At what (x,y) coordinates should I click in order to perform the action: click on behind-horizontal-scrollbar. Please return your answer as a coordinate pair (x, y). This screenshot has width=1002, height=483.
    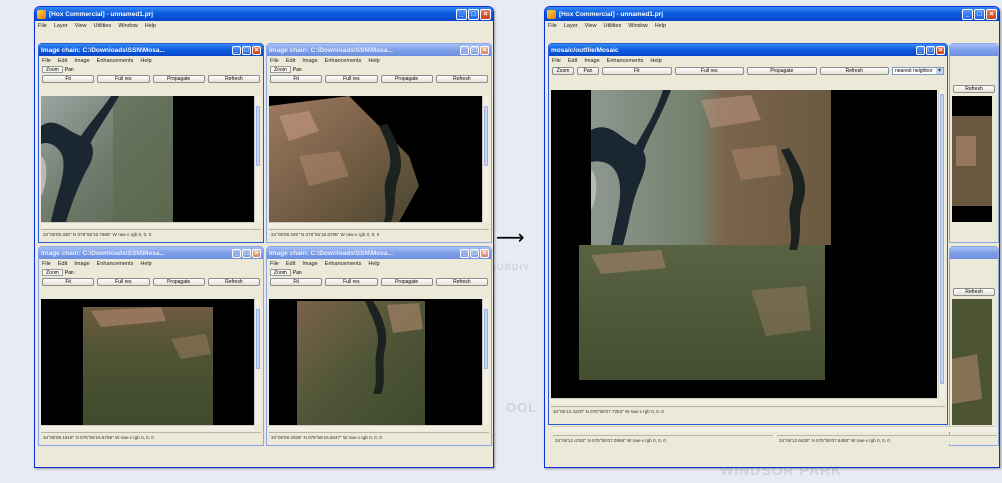
    Looking at the image, I should click on (775, 429).